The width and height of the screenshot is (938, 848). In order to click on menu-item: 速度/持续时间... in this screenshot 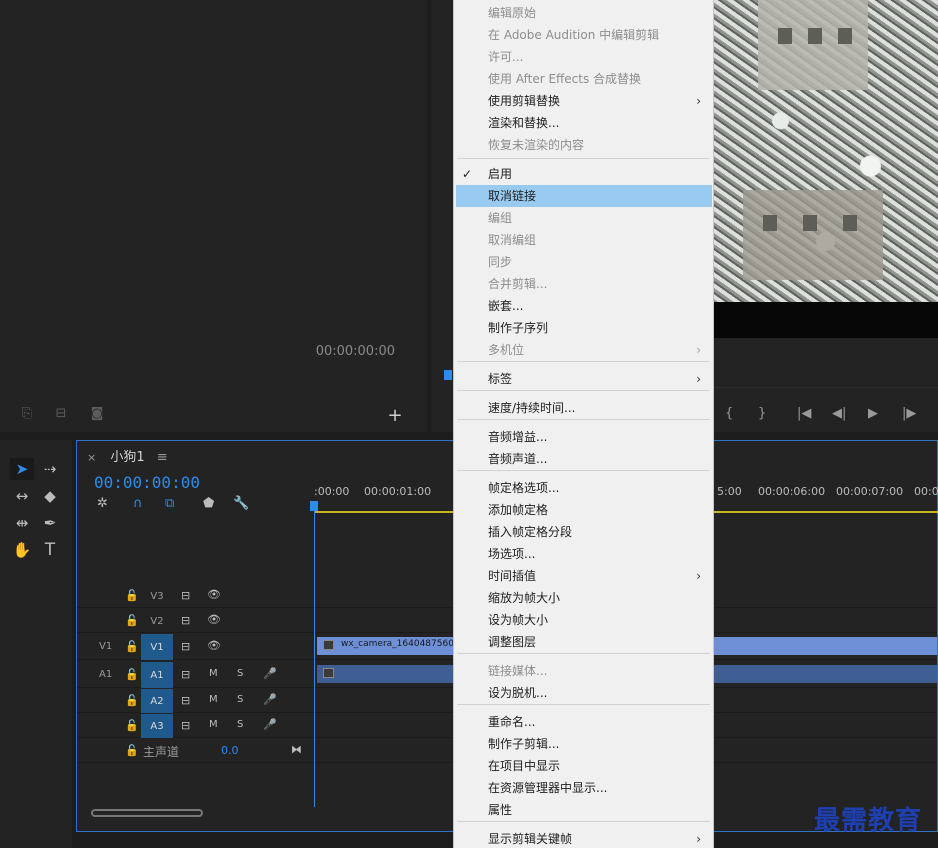, I will do `click(583, 408)`.